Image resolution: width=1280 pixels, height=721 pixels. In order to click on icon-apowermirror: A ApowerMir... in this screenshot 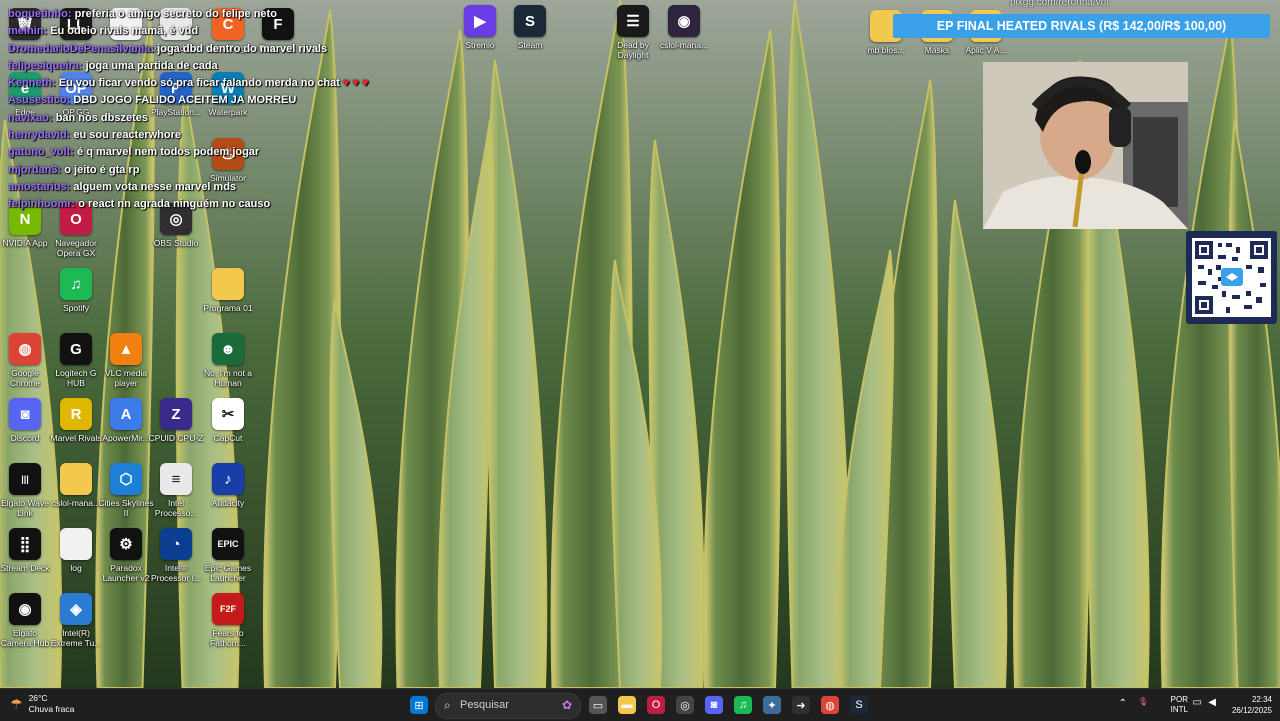, I will do `click(126, 420)`.